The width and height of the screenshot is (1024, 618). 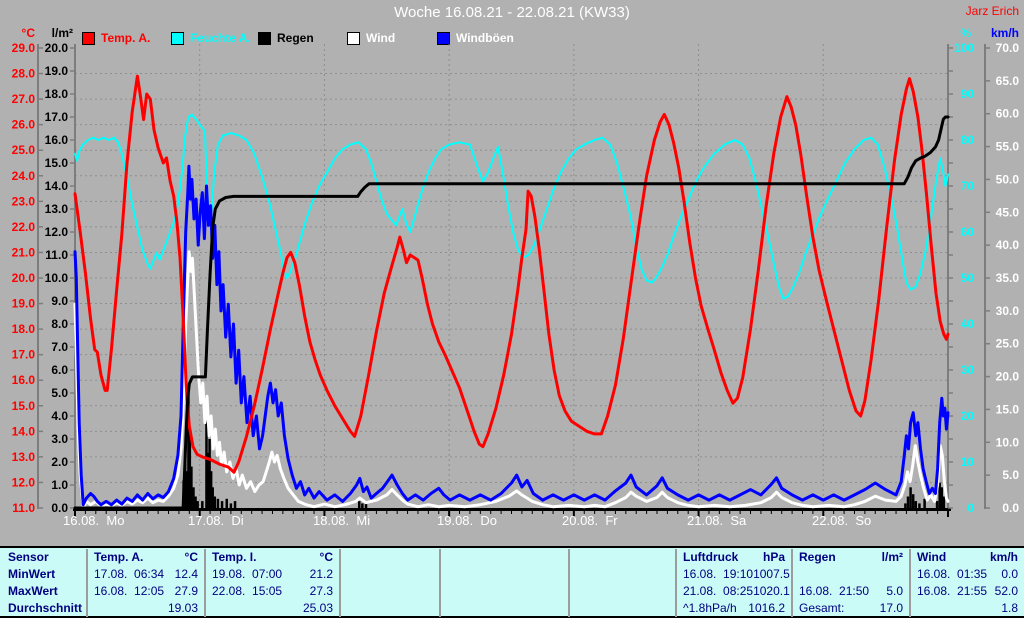 I want to click on row-label: MinWert, so click(x=44, y=574).